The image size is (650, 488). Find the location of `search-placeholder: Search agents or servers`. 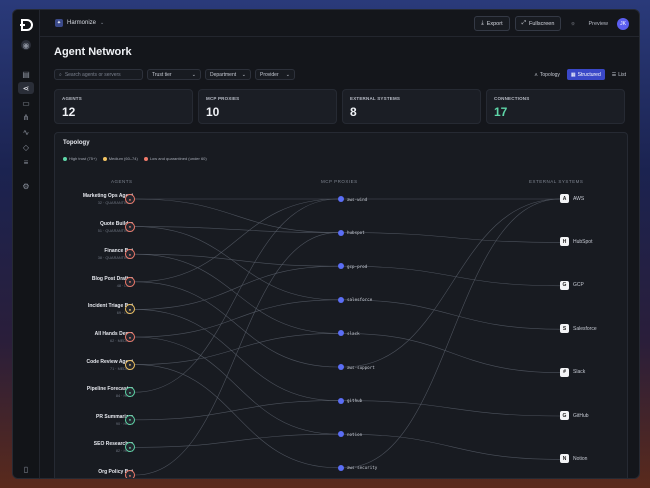

search-placeholder: Search agents or servers is located at coordinates (92, 74).